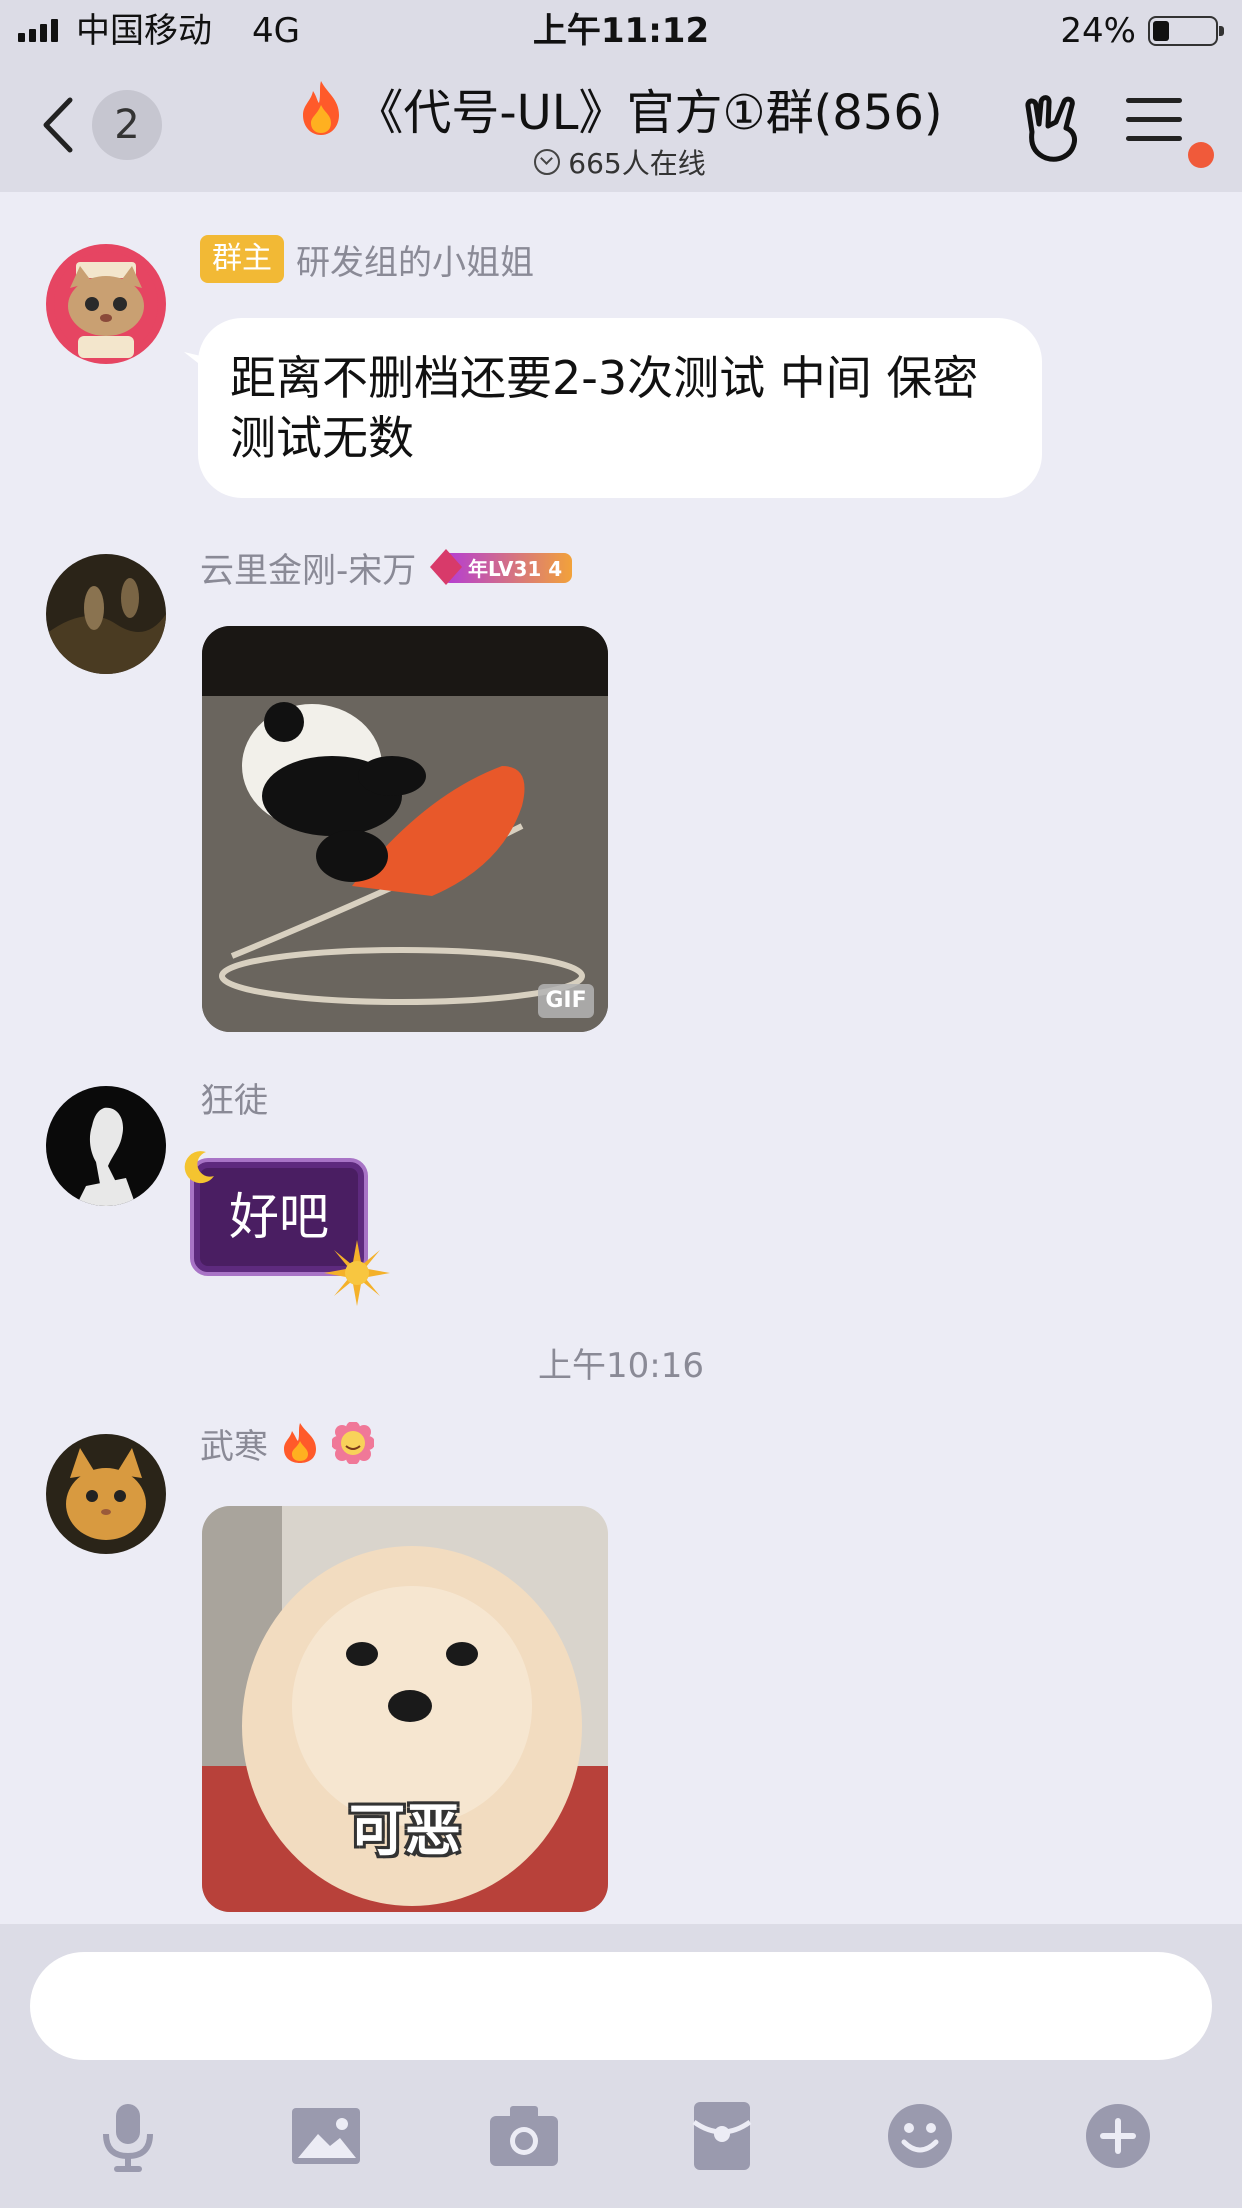  I want to click on chat-header: 2 《代号-UL》官方①群(856) 665人在线, so click(621, 127).